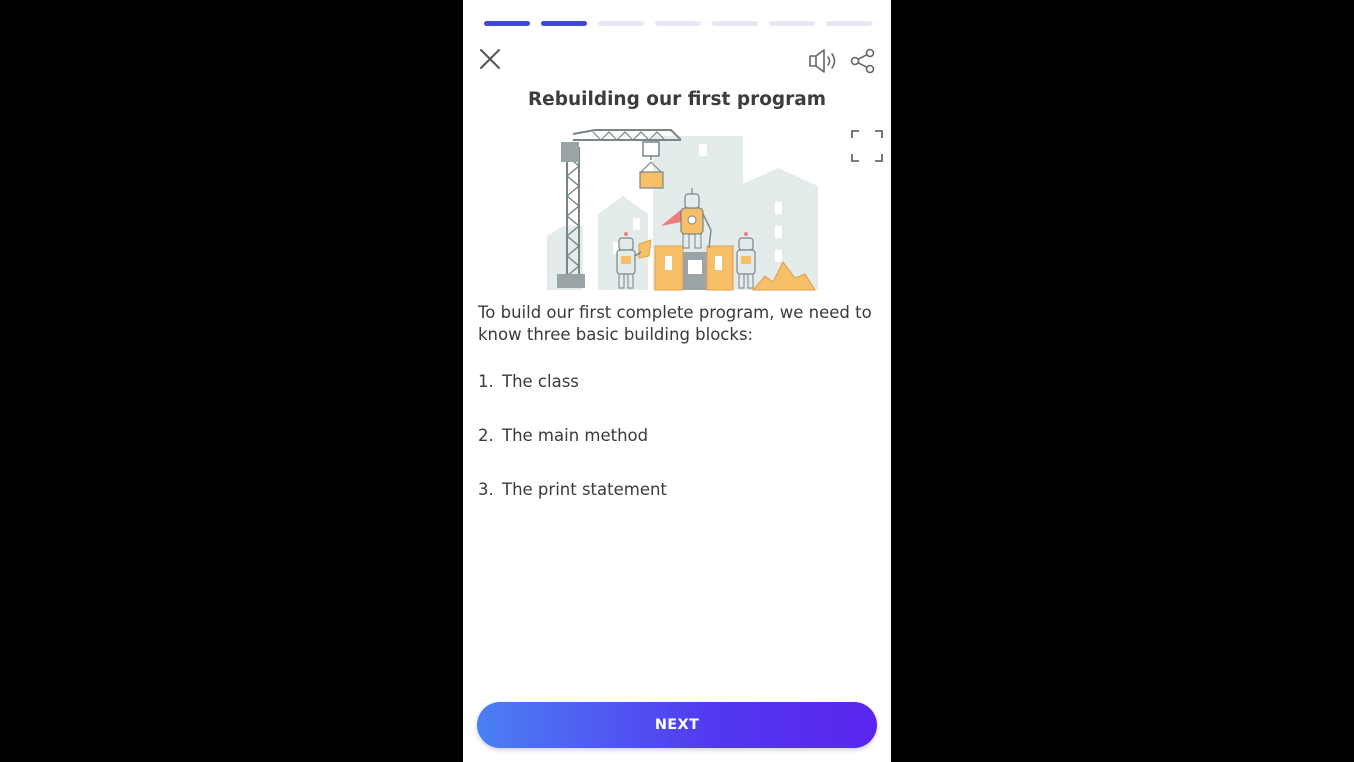 Image resolution: width=1354 pixels, height=762 pixels. What do you see at coordinates (540, 381) in the screenshot?
I see `list-item-text: The class` at bounding box center [540, 381].